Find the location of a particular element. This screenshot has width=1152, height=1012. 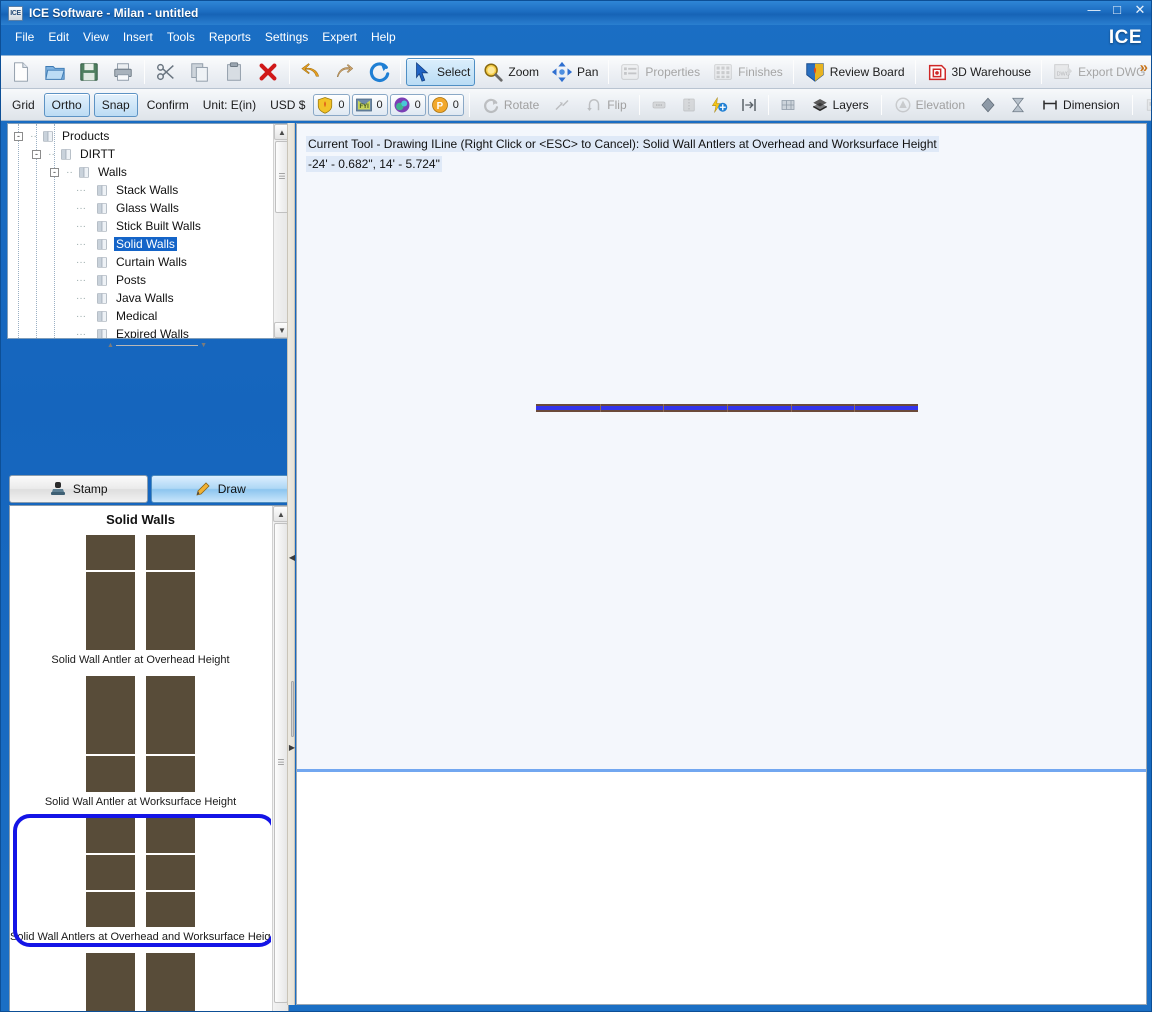

catalog-item: Solid Wall Monolithic is located at coordinates (140, 980).